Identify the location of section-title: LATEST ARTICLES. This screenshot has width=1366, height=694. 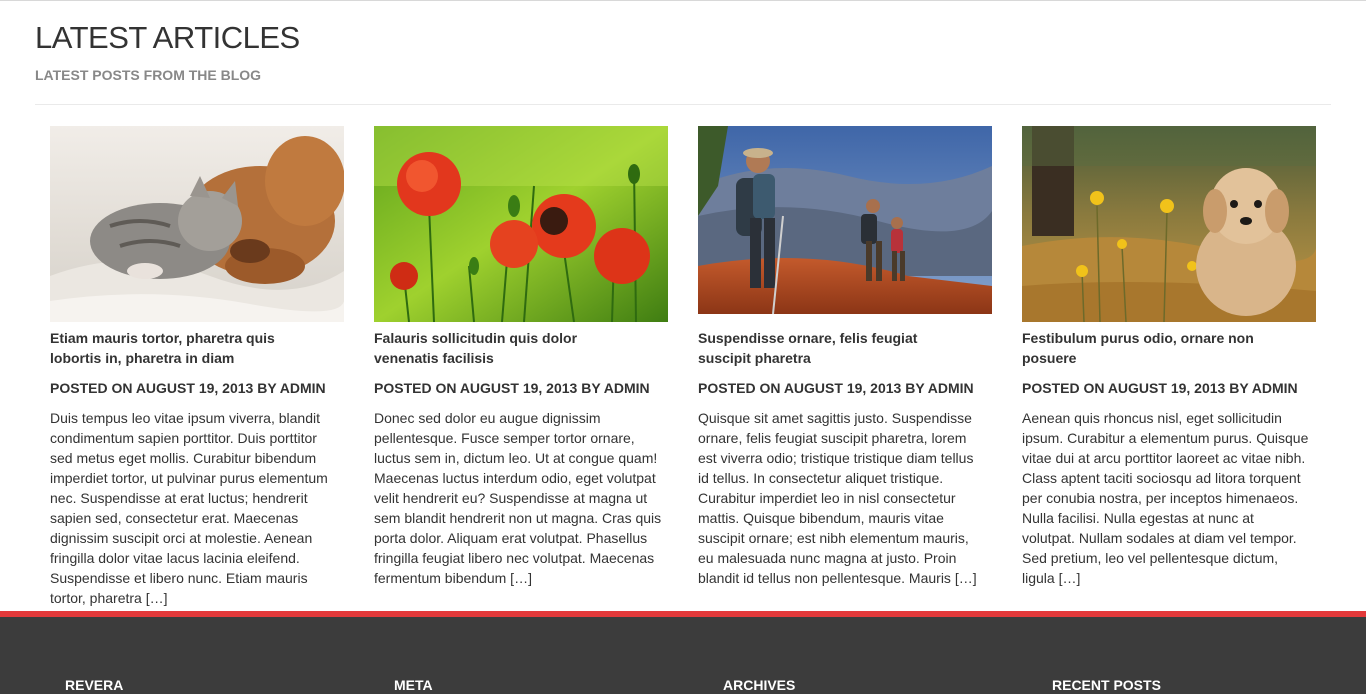
(167, 37).